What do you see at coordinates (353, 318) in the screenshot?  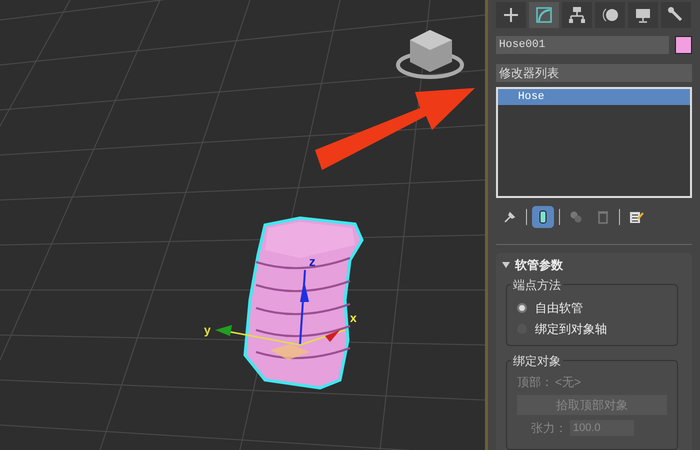 I see `axis-label: x` at bounding box center [353, 318].